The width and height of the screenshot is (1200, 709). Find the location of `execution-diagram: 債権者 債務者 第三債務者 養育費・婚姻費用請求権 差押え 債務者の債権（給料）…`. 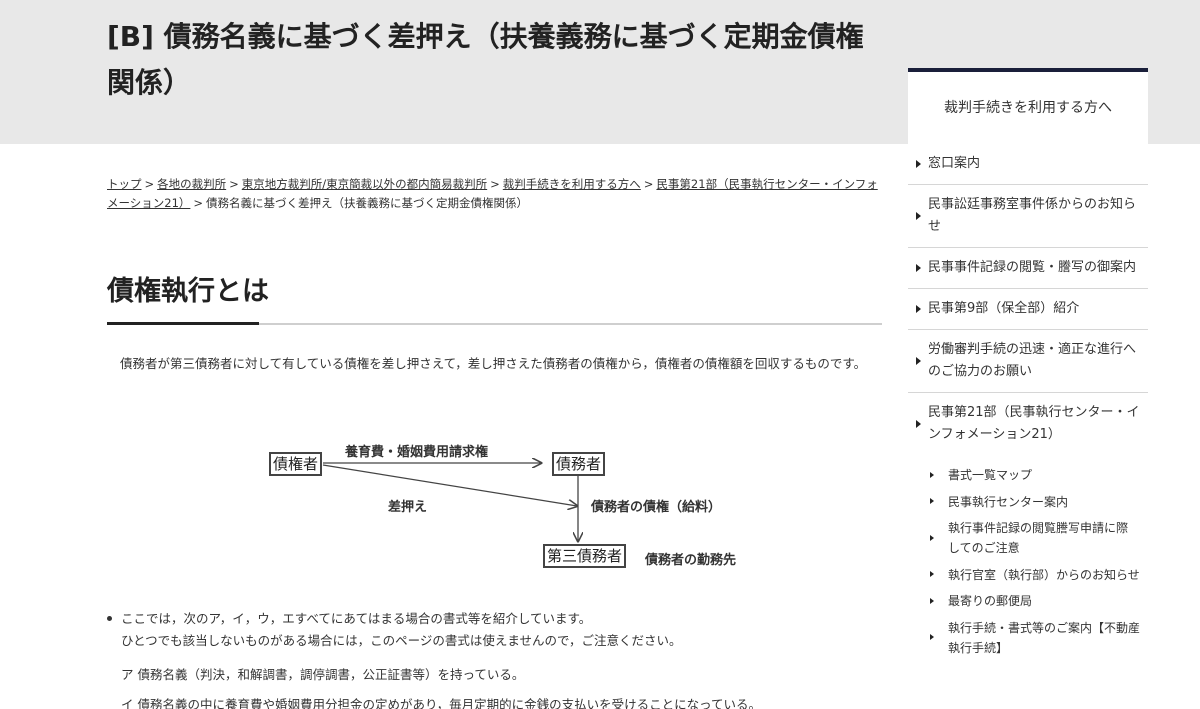

execution-diagram: 債権者 債務者 第三債務者 養育費・婚姻費用請求権 差押え 債務者の債権（給料）… is located at coordinates (515, 506).